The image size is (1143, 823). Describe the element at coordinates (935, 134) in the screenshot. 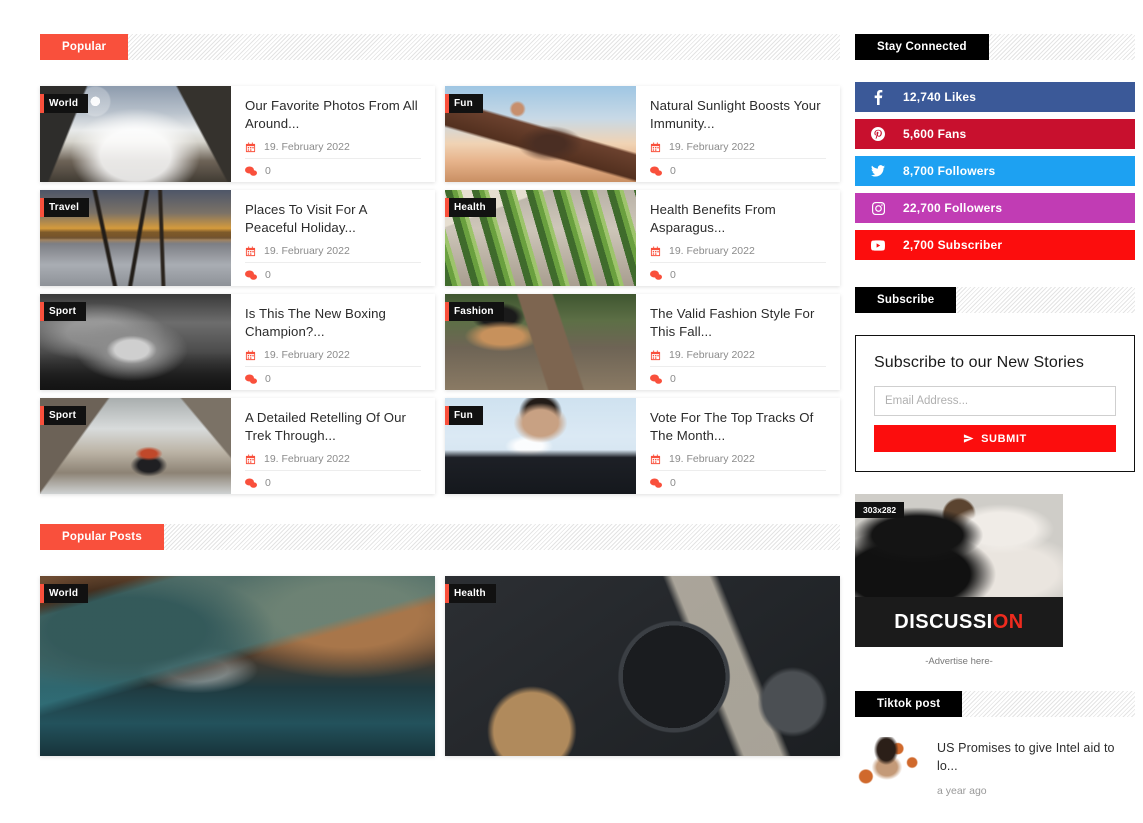

I see `social-item-label: 5,600 Fans` at that location.